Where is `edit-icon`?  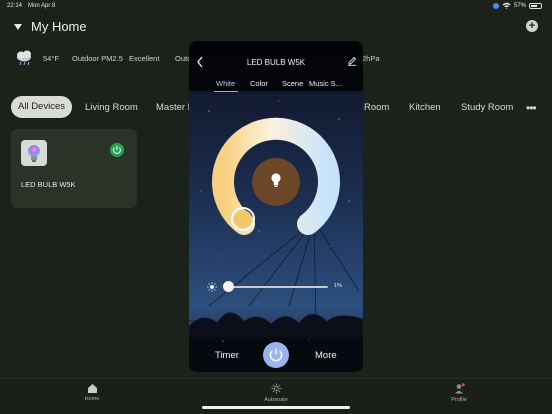
edit-icon is located at coordinates (352, 61).